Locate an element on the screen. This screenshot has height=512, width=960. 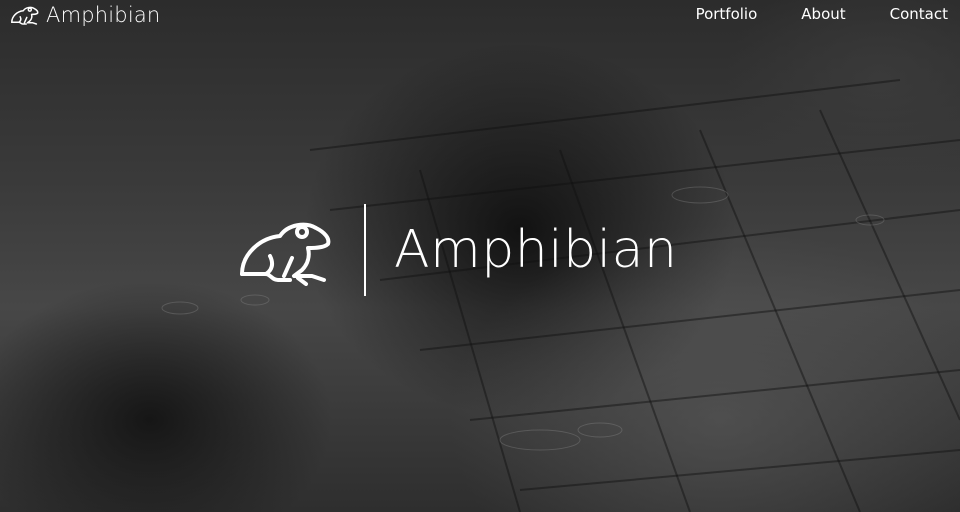
main-nav: Portfolio About Contact is located at coordinates (800, 14).